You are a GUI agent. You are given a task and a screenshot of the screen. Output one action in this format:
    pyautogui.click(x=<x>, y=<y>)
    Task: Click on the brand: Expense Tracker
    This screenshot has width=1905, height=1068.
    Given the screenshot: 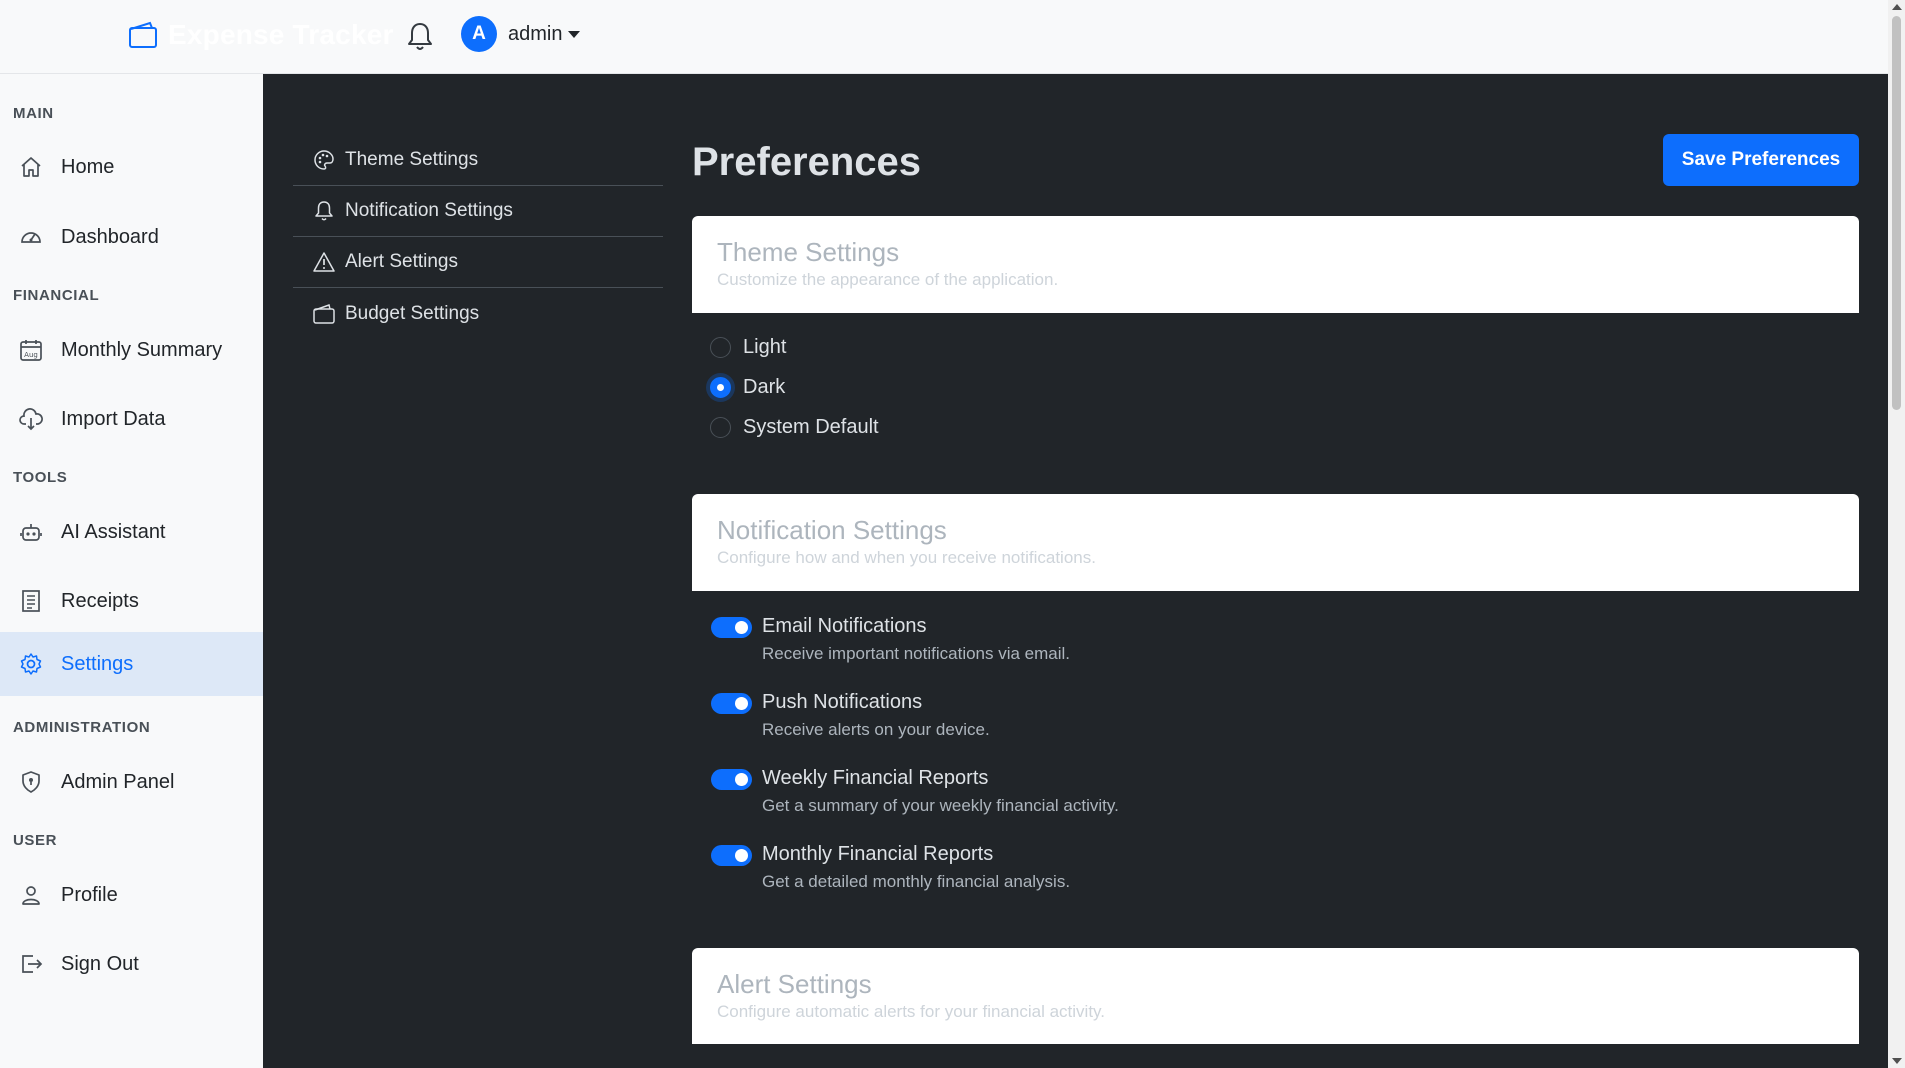 What is the action you would take?
    pyautogui.click(x=261, y=35)
    